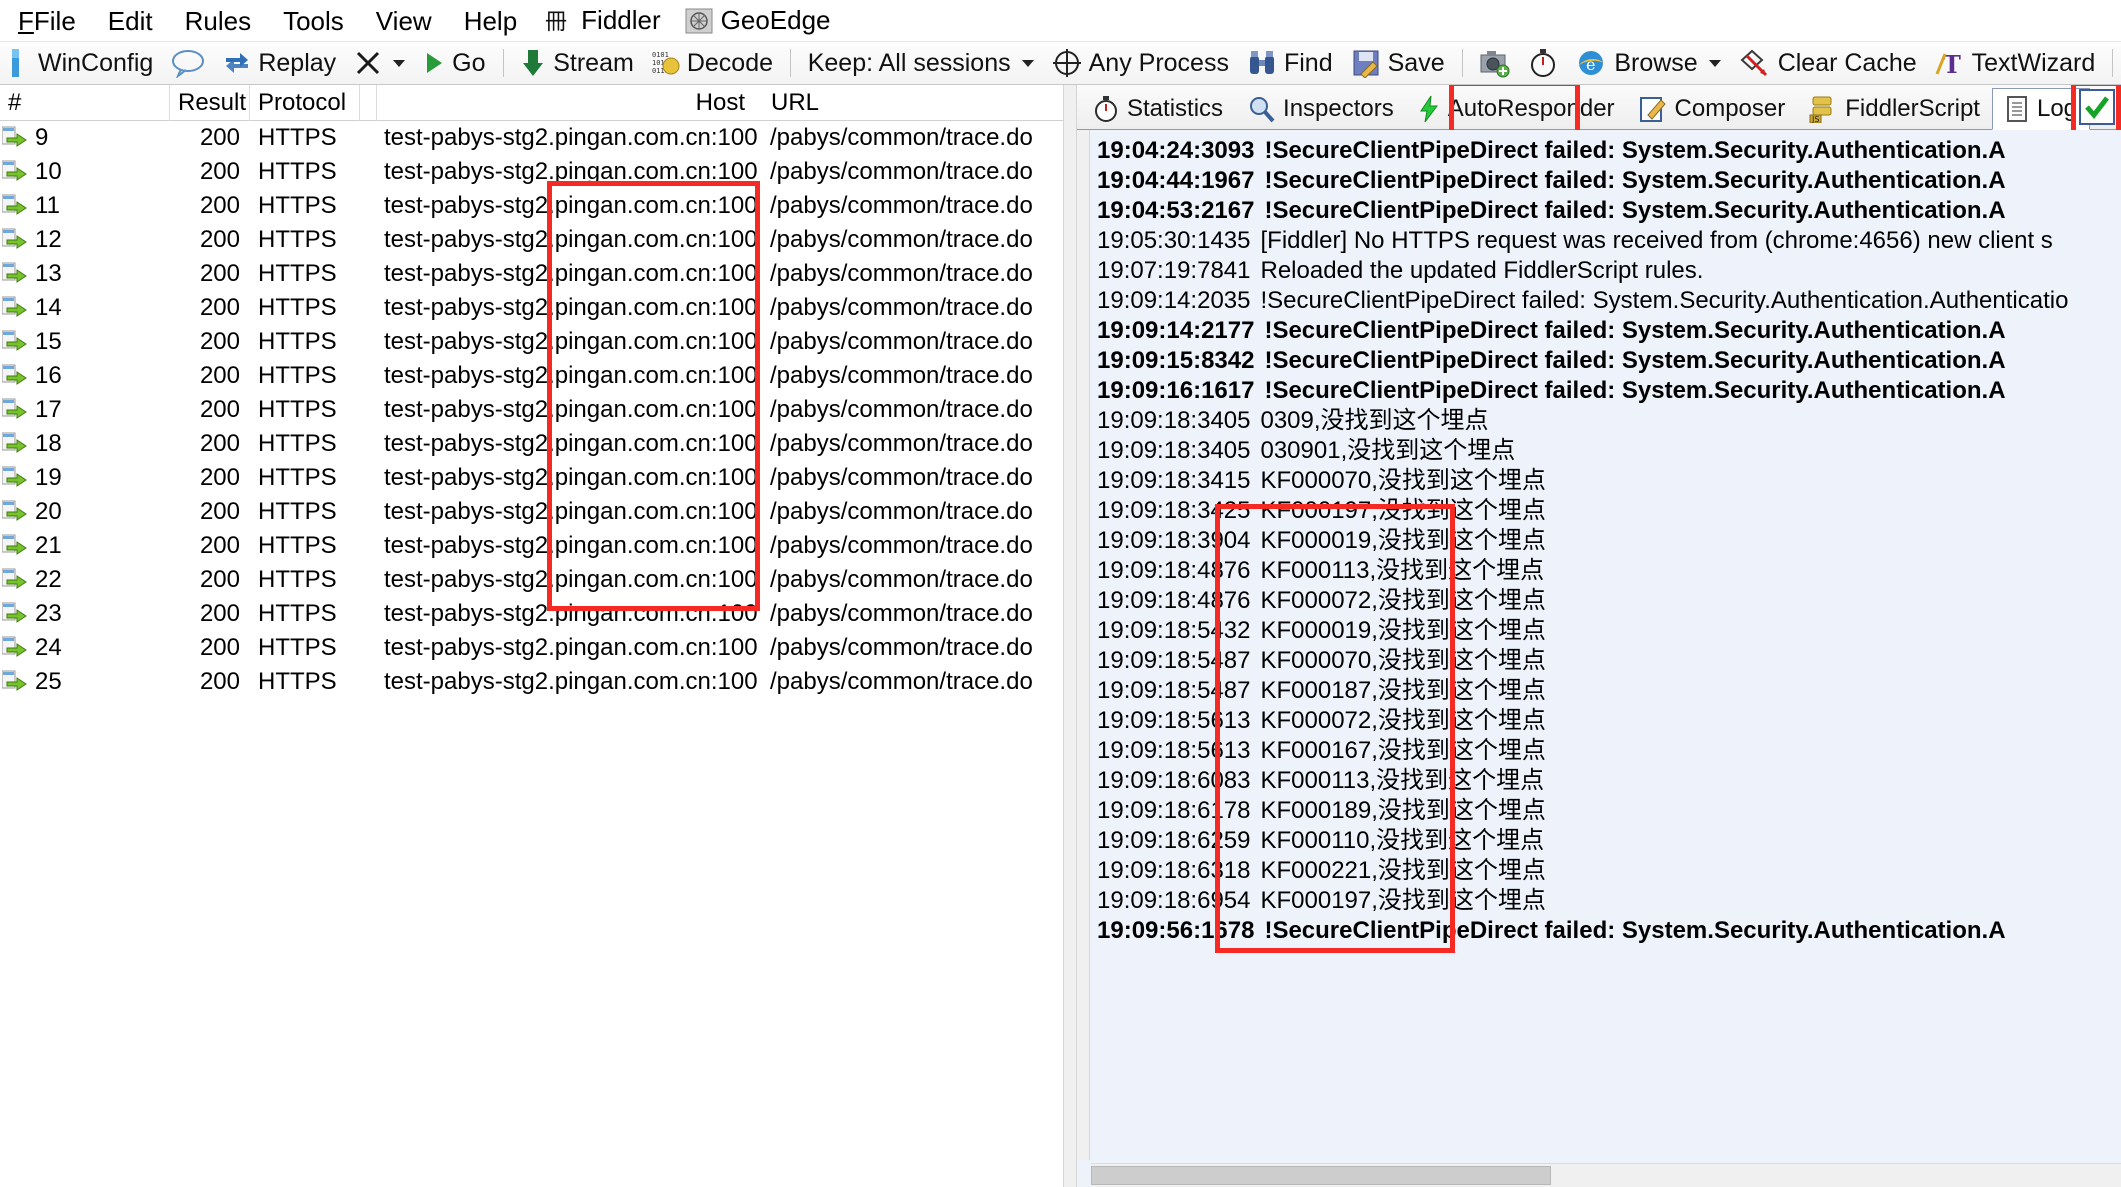 This screenshot has width=2121, height=1187. Describe the element at coordinates (602, 20) in the screenshot. I see `menu-fiddler-addon: 冊 Fiddler` at that location.